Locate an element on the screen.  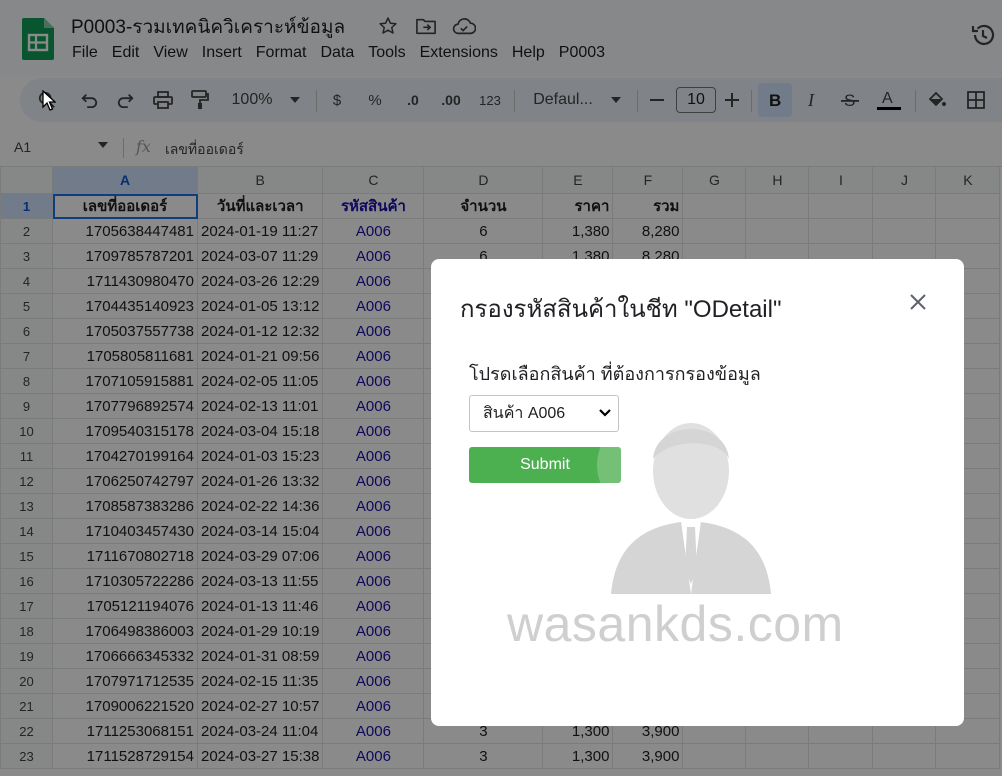
product-select-label: โปรดเลือกสินค้า ที่ต้องการกรองข้อมูล is located at coordinates (615, 374).